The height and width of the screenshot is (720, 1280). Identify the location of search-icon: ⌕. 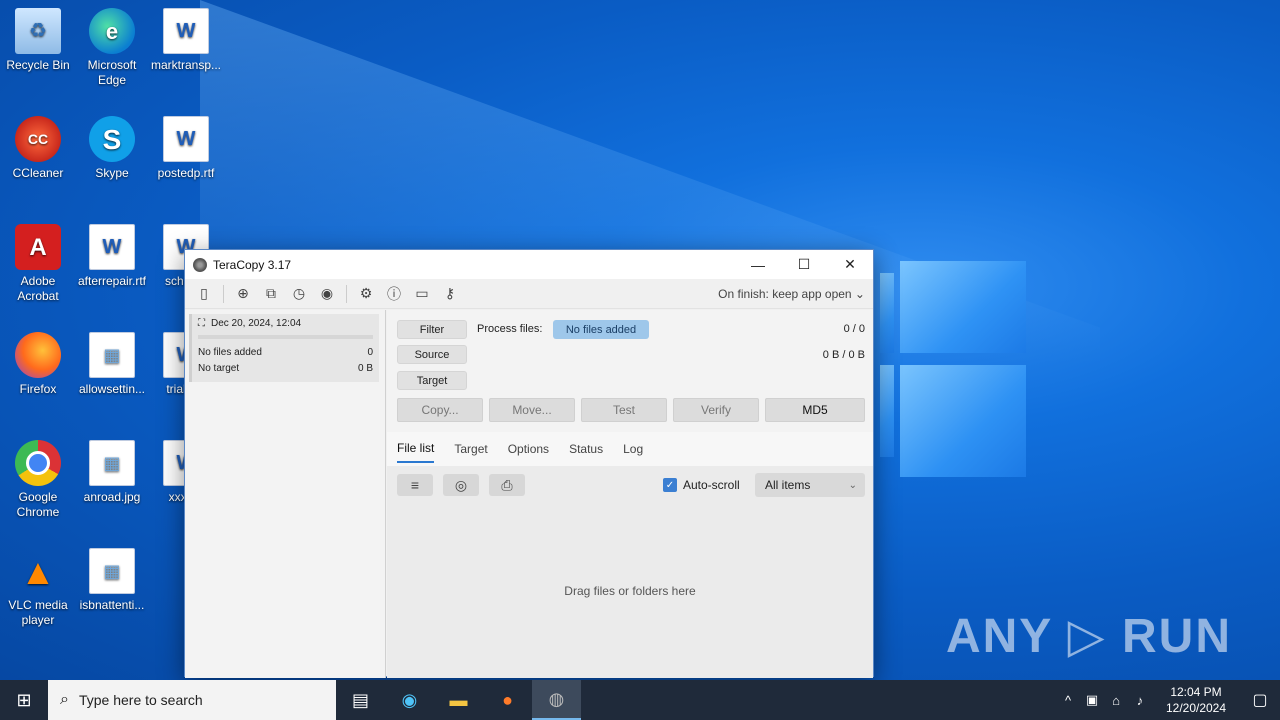
(64, 699).